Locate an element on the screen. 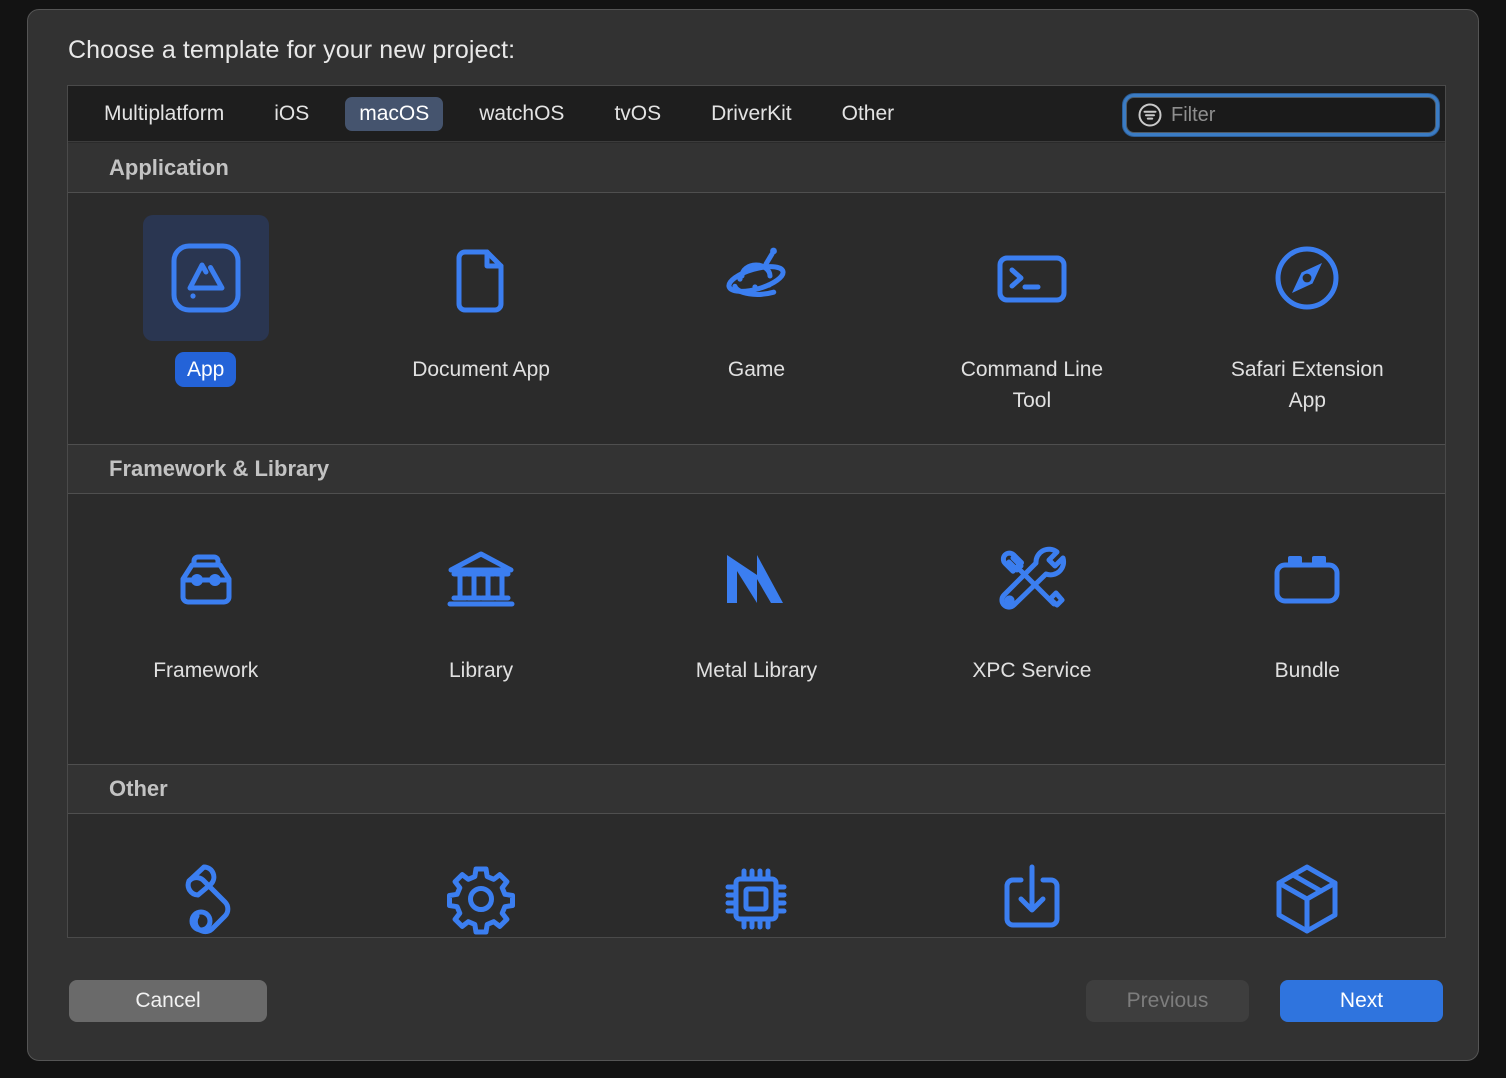 The height and width of the screenshot is (1078, 1506). tab-driverkit: DriverKit is located at coordinates (751, 114).